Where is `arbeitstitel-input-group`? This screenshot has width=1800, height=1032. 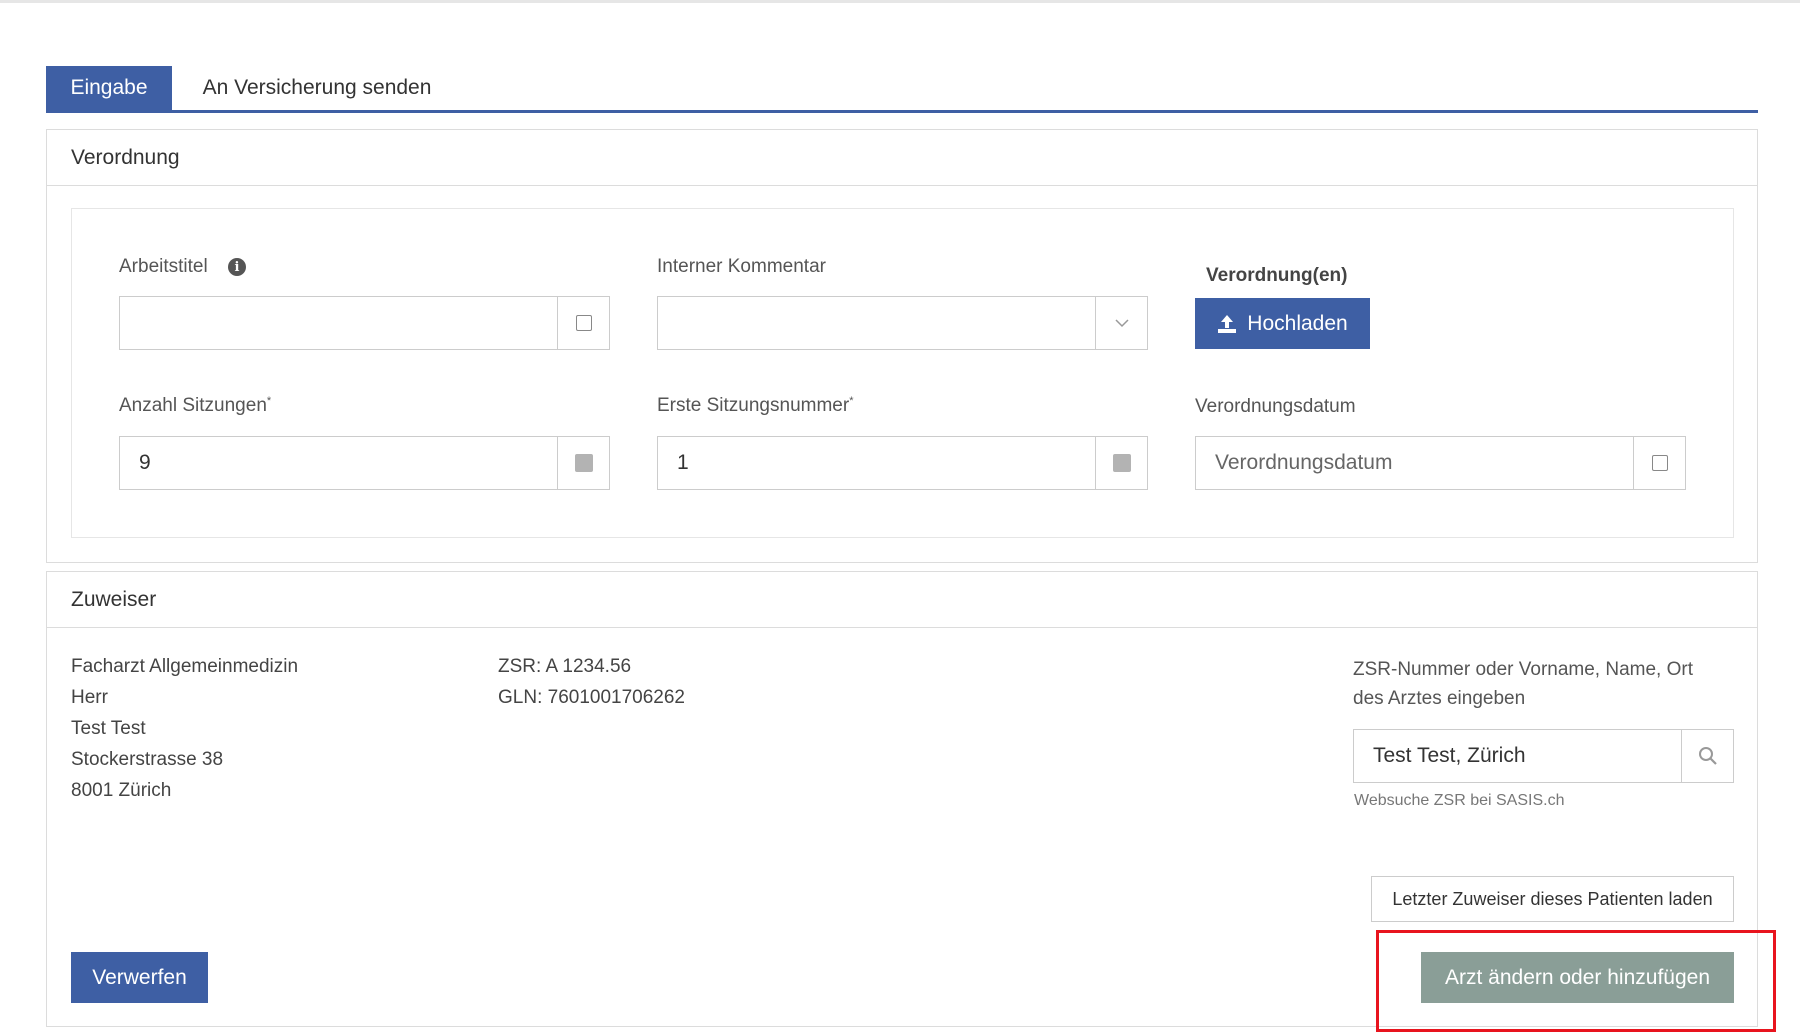
arbeitstitel-input-group is located at coordinates (364, 323).